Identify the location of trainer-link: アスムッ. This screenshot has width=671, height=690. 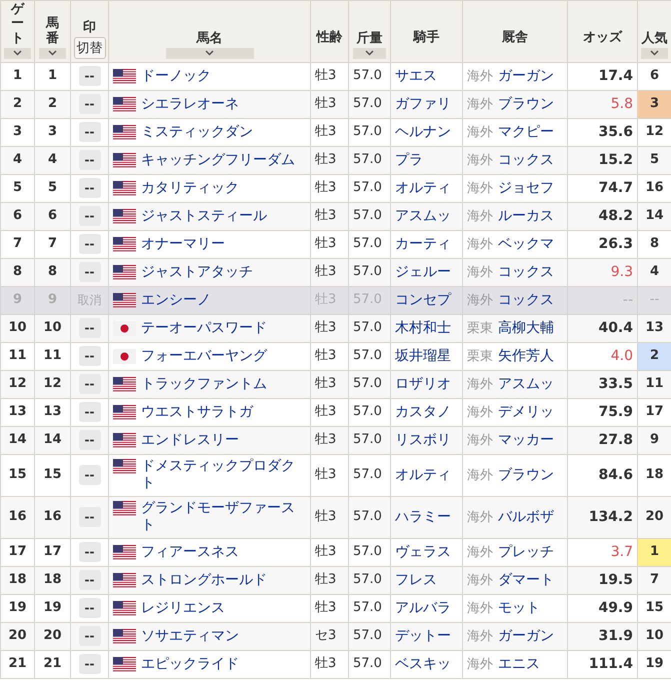
(526, 384).